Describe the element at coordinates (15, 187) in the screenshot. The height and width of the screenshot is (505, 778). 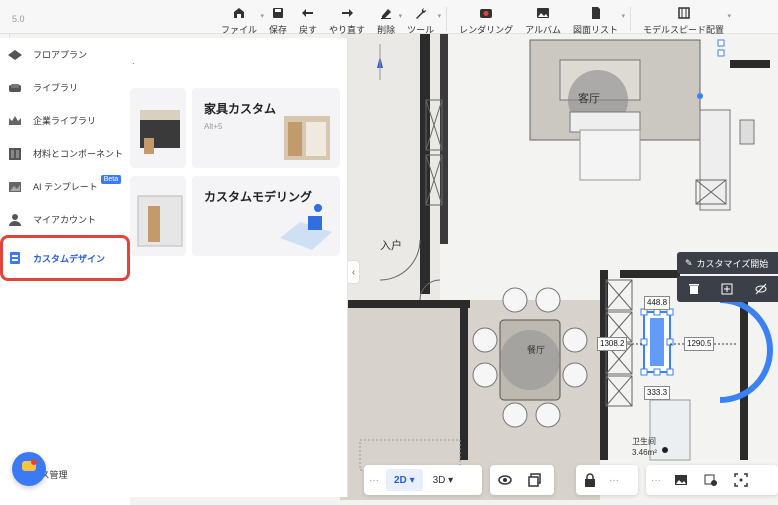
I see `ai-template-icon` at that location.